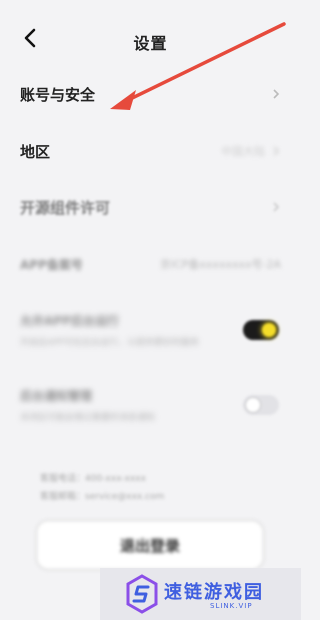 Image resolution: width=320 pixels, height=620 pixels. What do you see at coordinates (150, 545) in the screenshot?
I see `logout-button: 退出登录` at bounding box center [150, 545].